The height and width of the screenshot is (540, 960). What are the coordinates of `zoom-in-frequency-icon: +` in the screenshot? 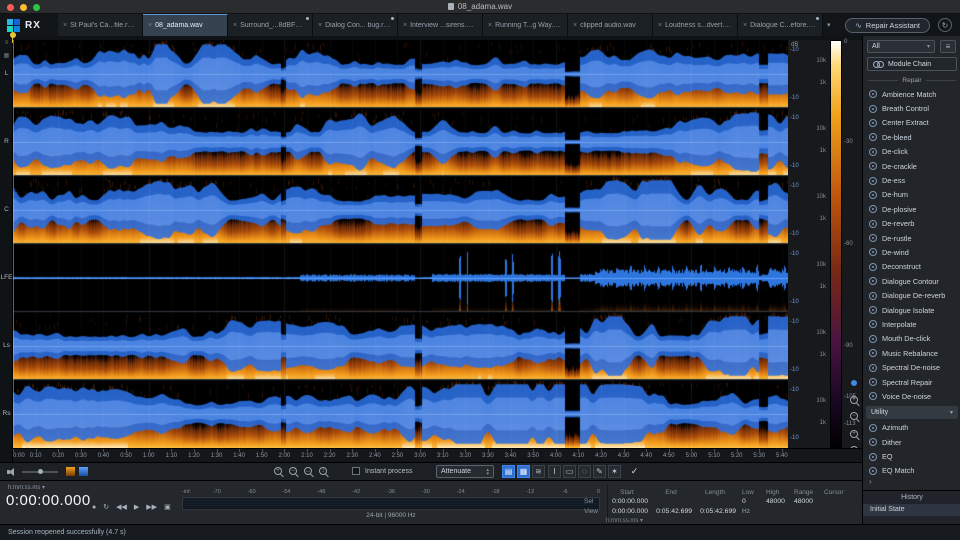 It's located at (854, 434).